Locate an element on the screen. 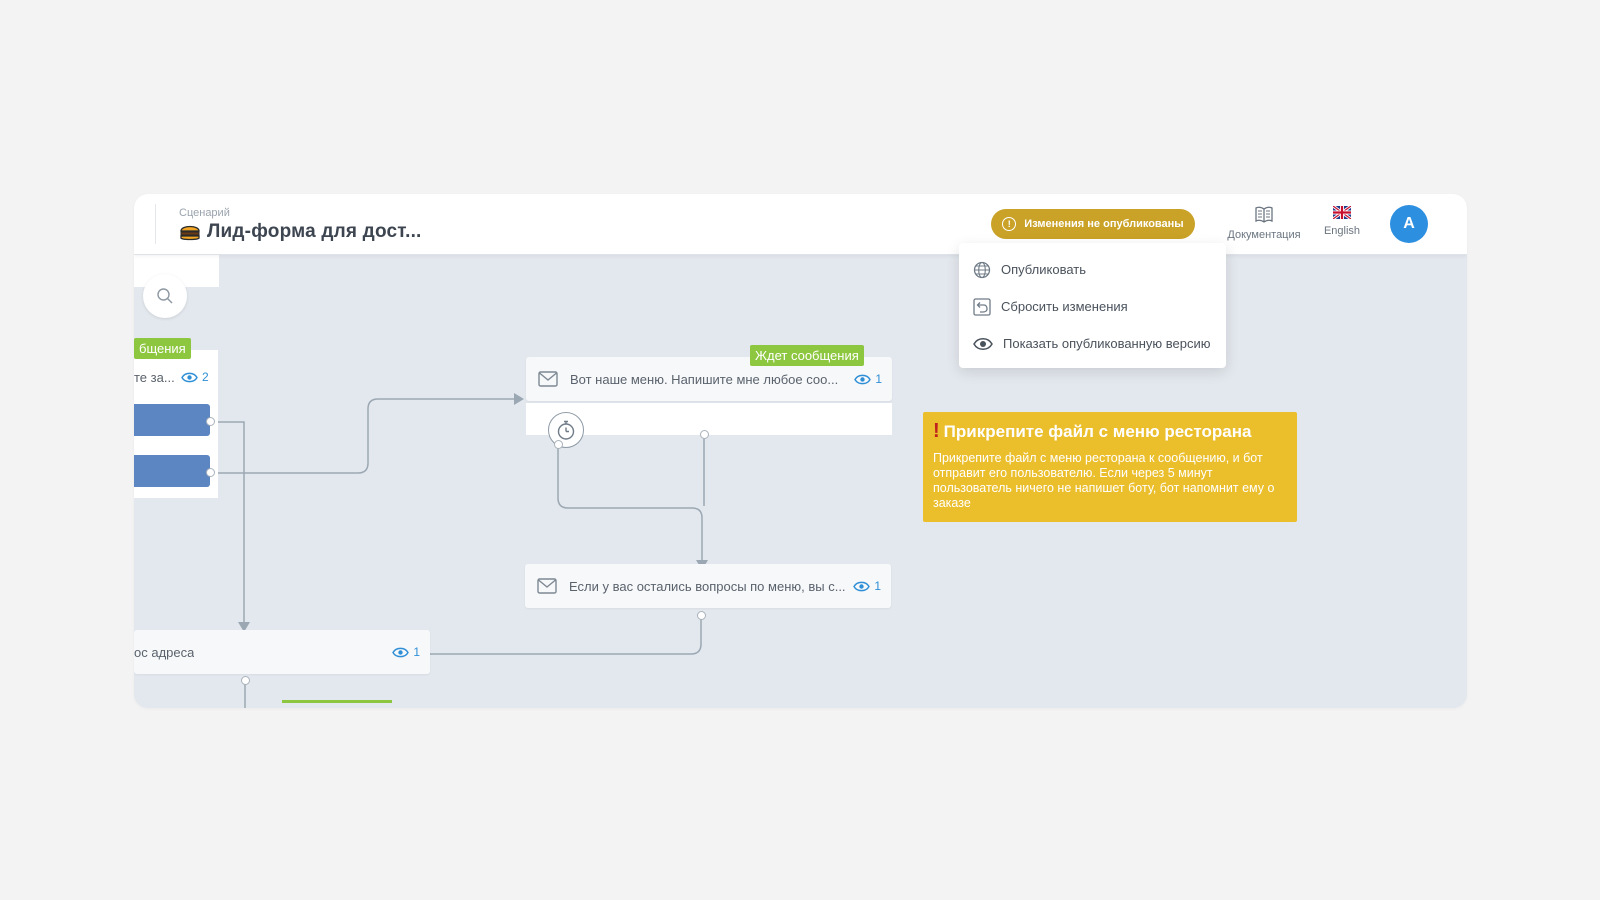 The height and width of the screenshot is (900, 1600). note-title: ! Прикрепите файл с меню ресторана is located at coordinates (1110, 431).